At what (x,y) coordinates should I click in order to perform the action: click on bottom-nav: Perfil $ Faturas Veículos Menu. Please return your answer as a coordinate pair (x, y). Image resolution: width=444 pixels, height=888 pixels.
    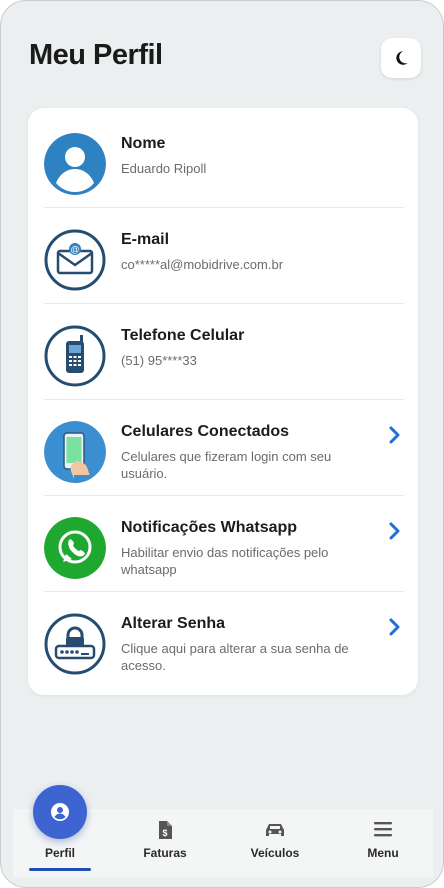
    Looking at the image, I should click on (223, 831).